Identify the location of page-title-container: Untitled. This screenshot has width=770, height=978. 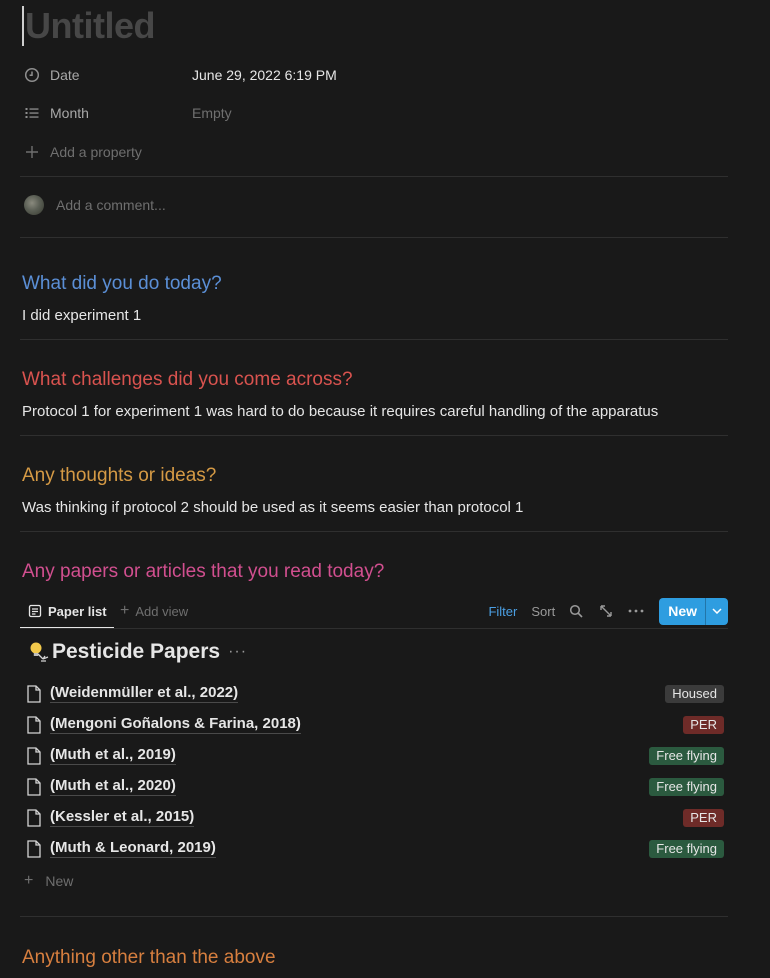
(88, 26).